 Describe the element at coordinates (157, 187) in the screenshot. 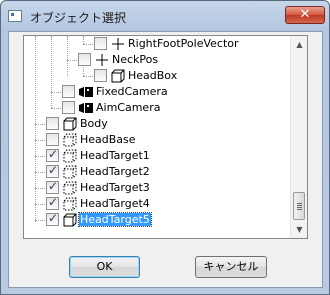

I see `tree-item-headtarget3: HeadTarget3` at that location.